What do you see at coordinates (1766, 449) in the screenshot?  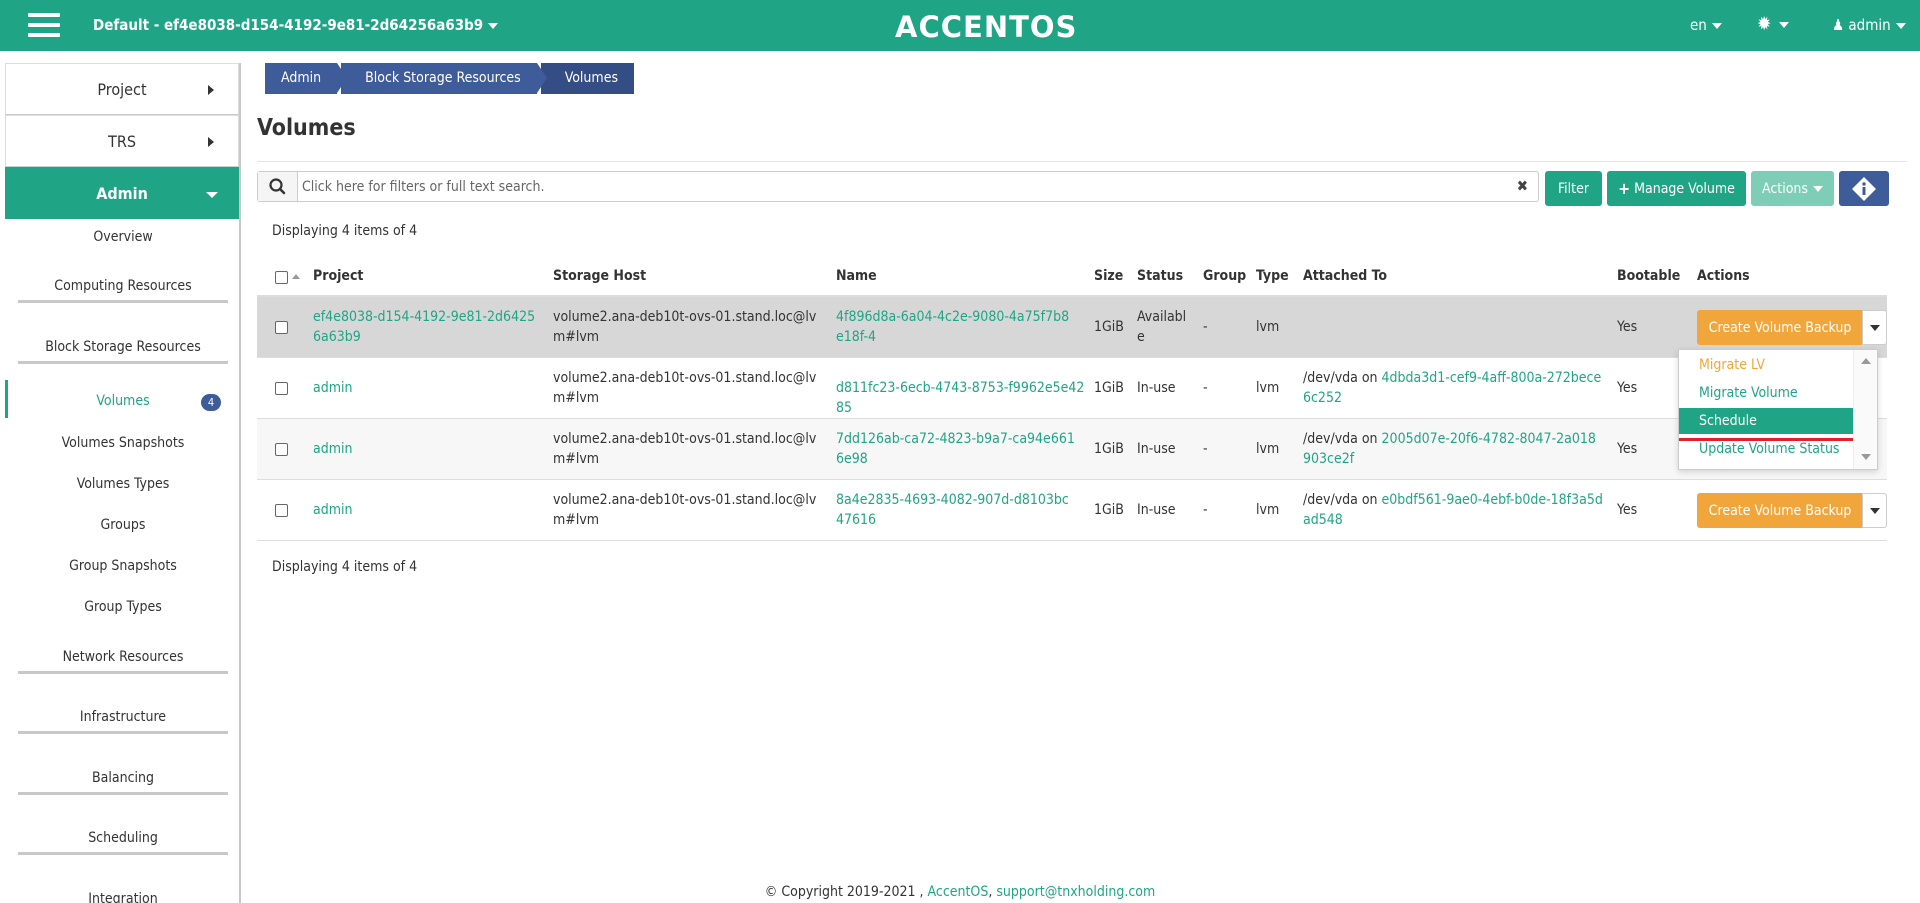 I see `menu-item-update-volume-status: Update Volume Status` at bounding box center [1766, 449].